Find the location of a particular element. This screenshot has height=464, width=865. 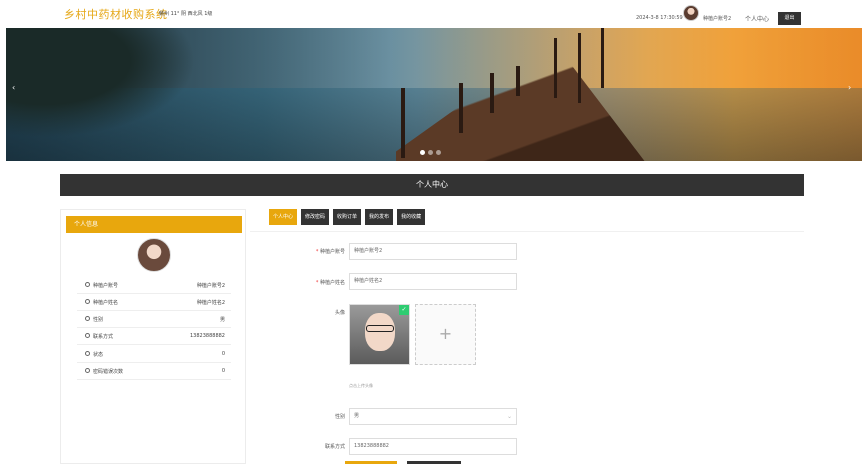

info-label: 密码错误次数 is located at coordinates (108, 372).